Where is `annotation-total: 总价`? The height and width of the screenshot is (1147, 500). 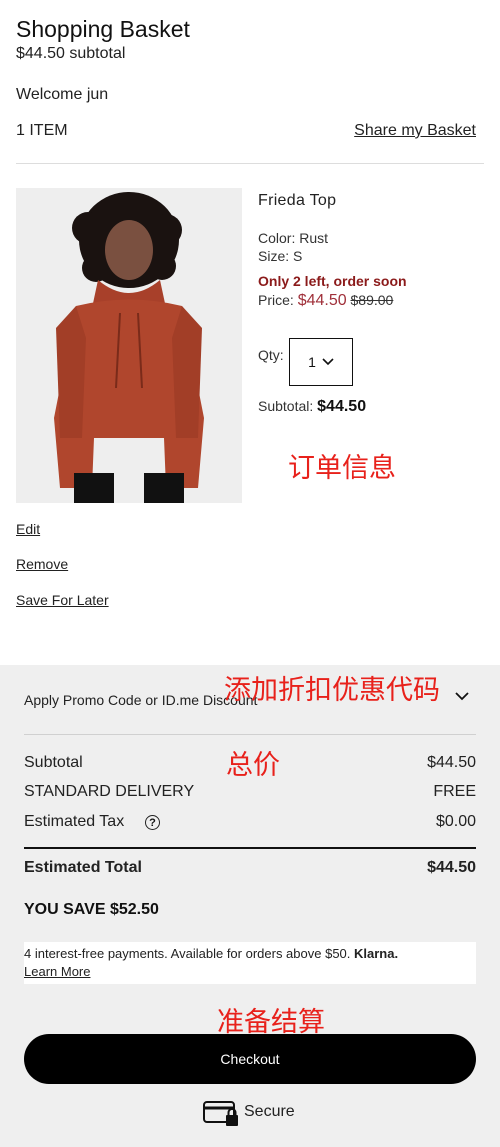
annotation-total: 总价 is located at coordinates (253, 765).